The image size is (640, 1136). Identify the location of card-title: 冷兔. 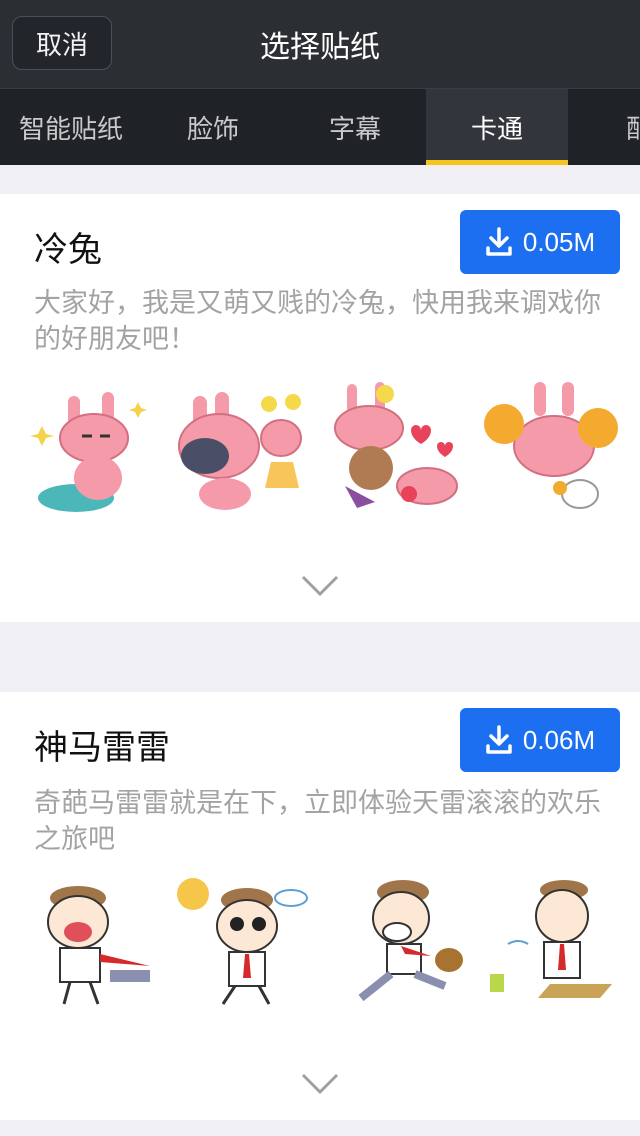
(68, 250).